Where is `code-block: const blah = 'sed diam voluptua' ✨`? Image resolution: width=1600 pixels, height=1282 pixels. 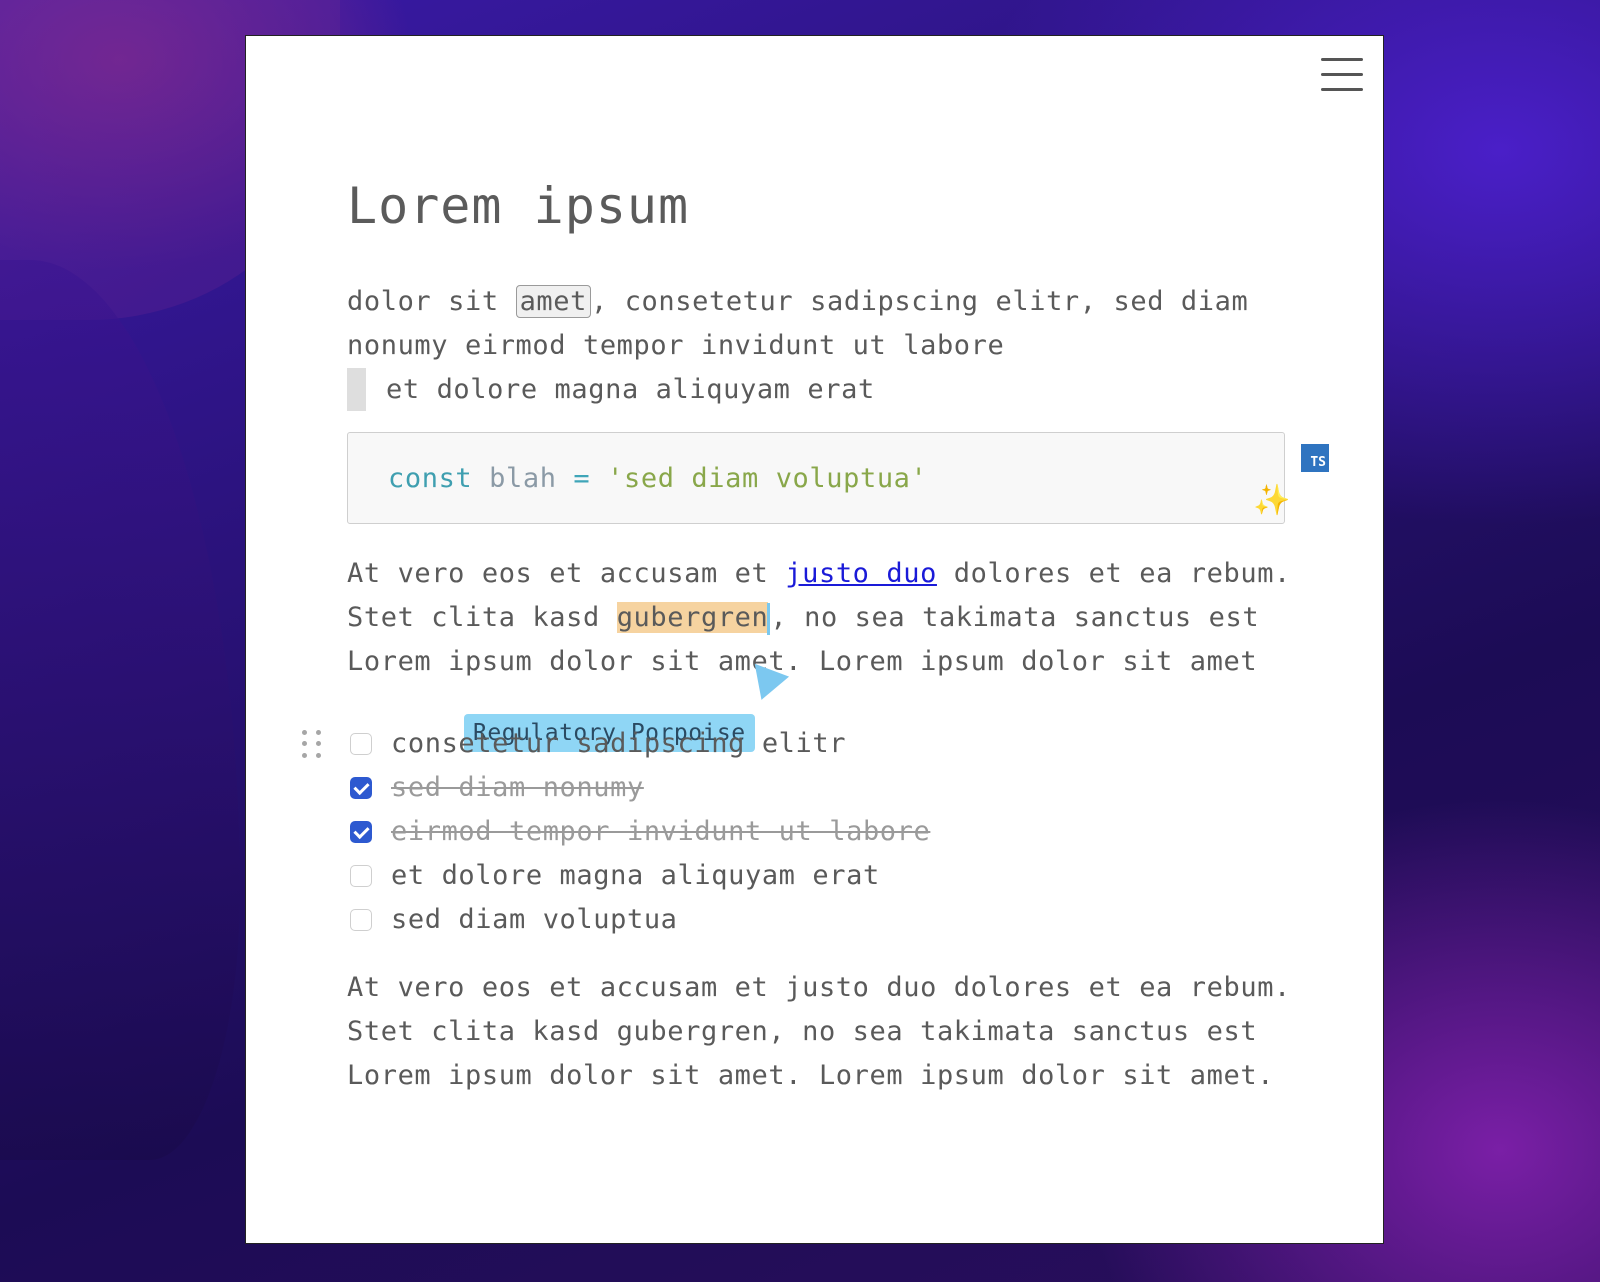
code-block: const blah = 'sed diam voluptua' ✨ is located at coordinates (818, 478).